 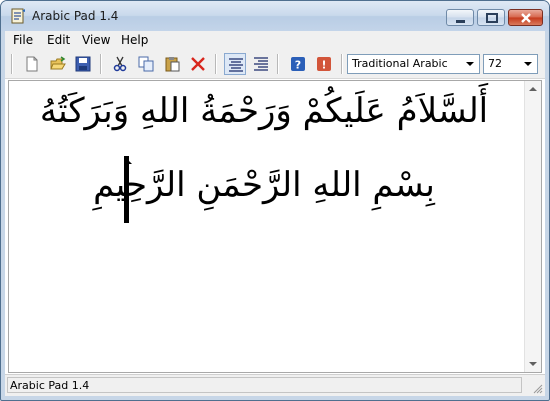 I want to click on resize-grip-icon, so click(x=537, y=388).